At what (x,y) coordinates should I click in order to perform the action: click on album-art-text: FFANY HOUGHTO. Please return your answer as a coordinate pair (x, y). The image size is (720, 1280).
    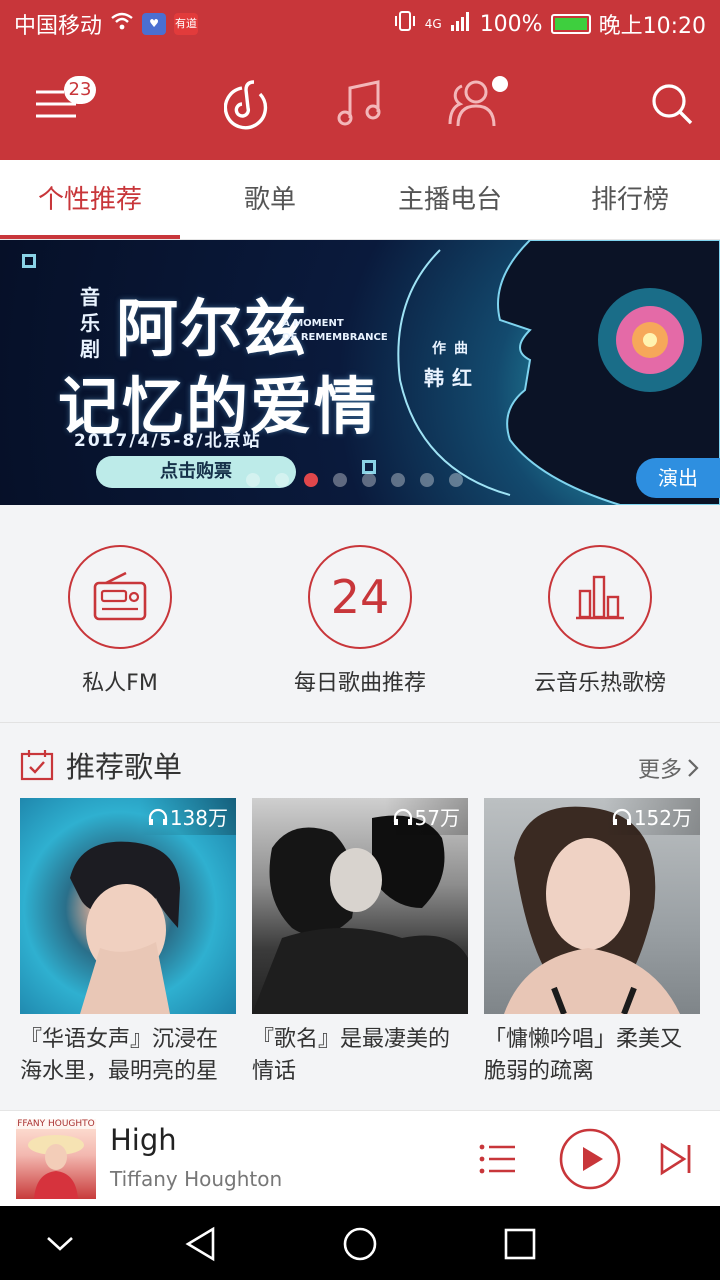
    Looking at the image, I should click on (56, 1124).